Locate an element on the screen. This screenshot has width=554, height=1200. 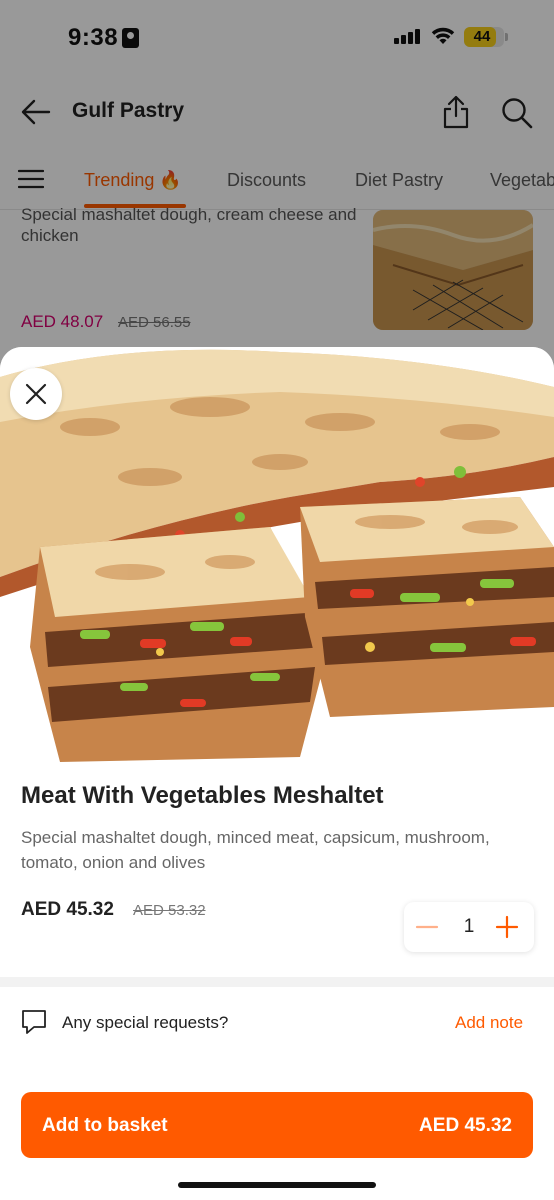
add-to-basket-button: Add to basket AED 45.32 is located at coordinates (277, 1125).